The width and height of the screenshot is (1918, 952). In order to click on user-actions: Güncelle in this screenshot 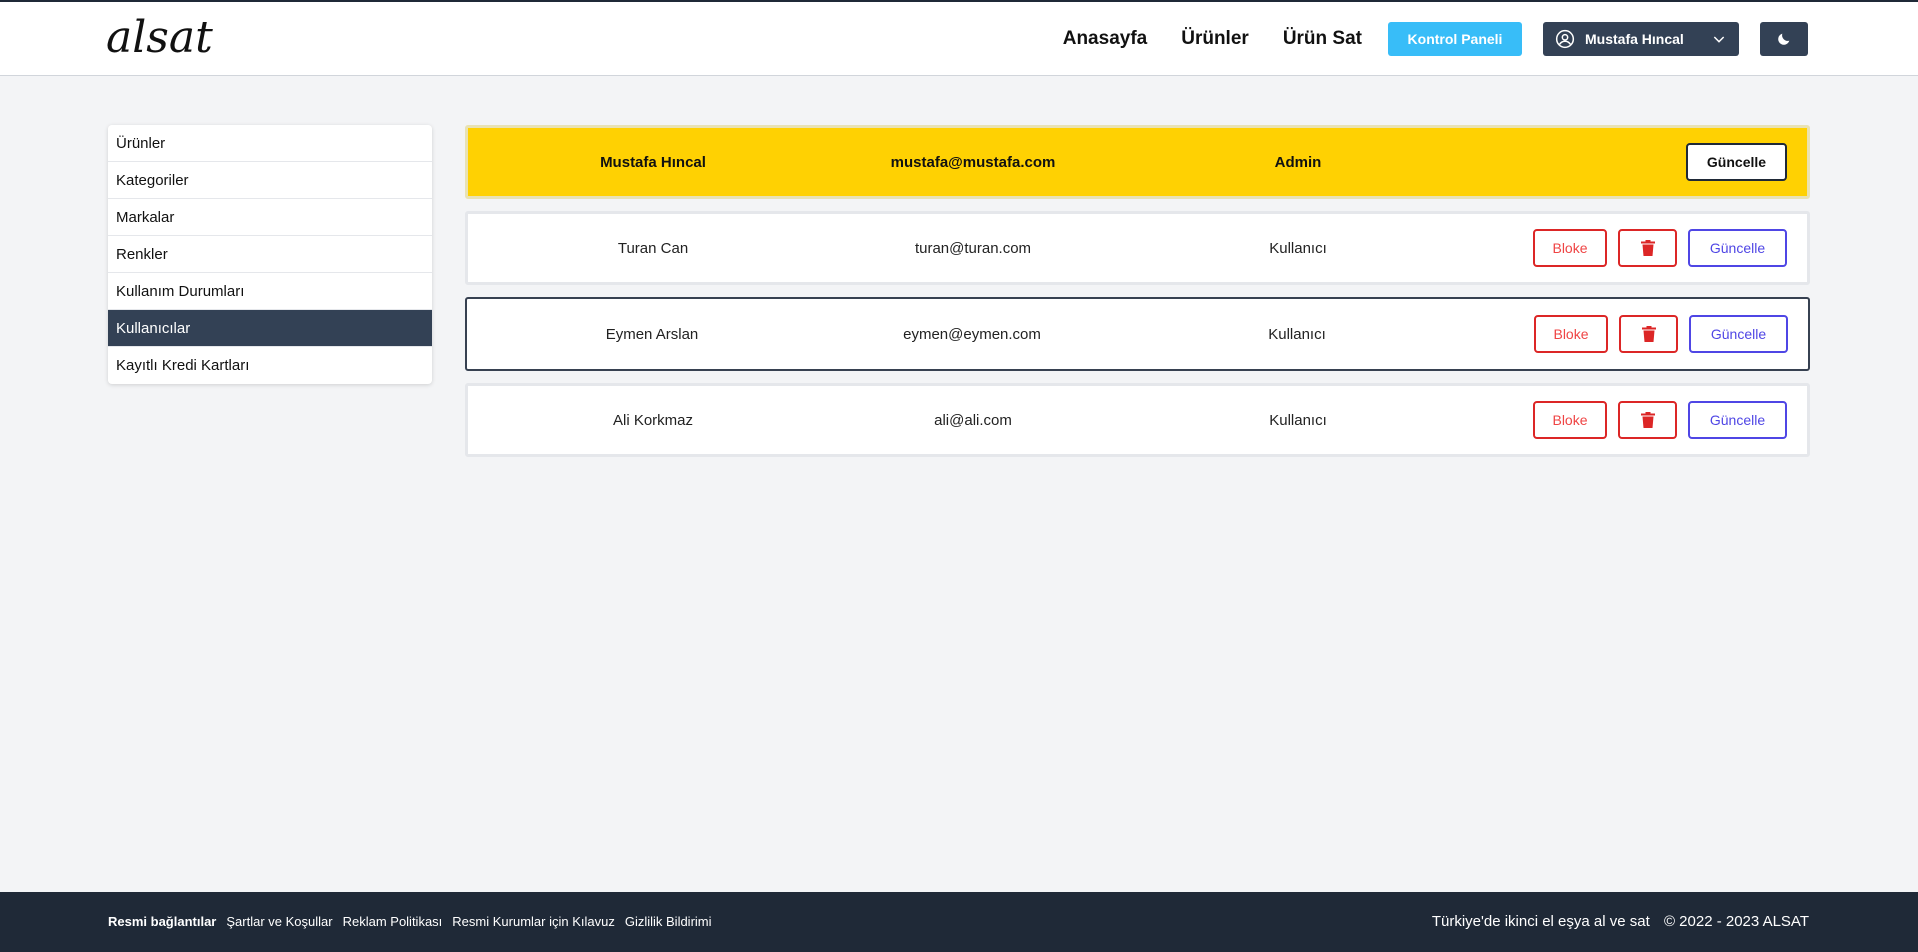, I will do `click(1736, 162)`.